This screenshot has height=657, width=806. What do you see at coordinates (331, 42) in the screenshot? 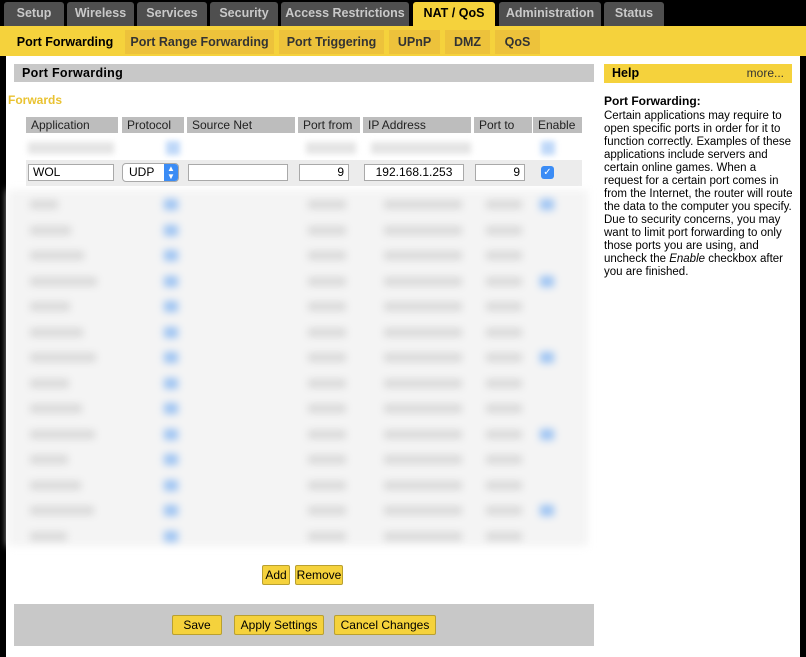
I see `subtab-port-triggering: Port Triggering` at bounding box center [331, 42].